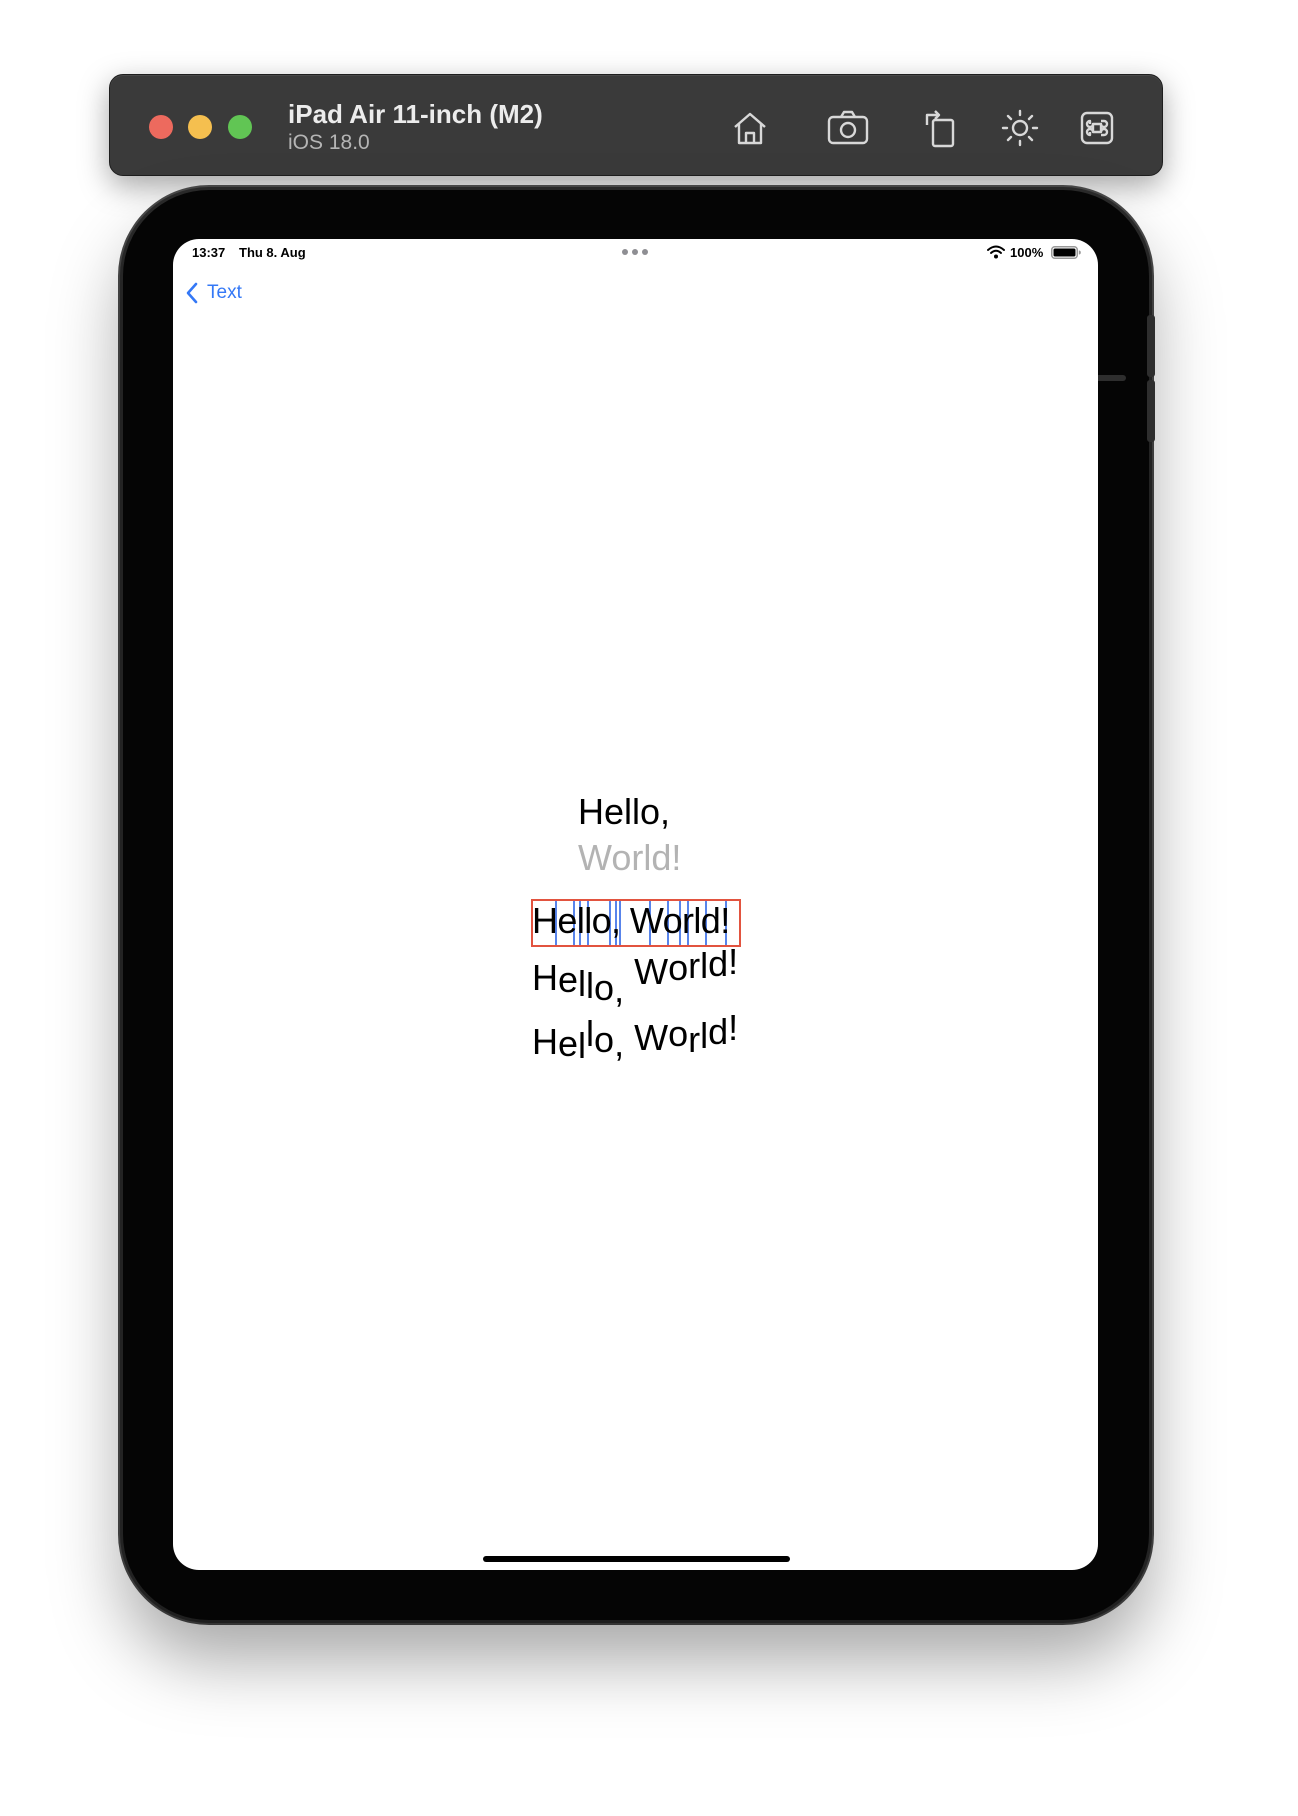  I want to click on battery-percentage: 100%, so click(1027, 252).